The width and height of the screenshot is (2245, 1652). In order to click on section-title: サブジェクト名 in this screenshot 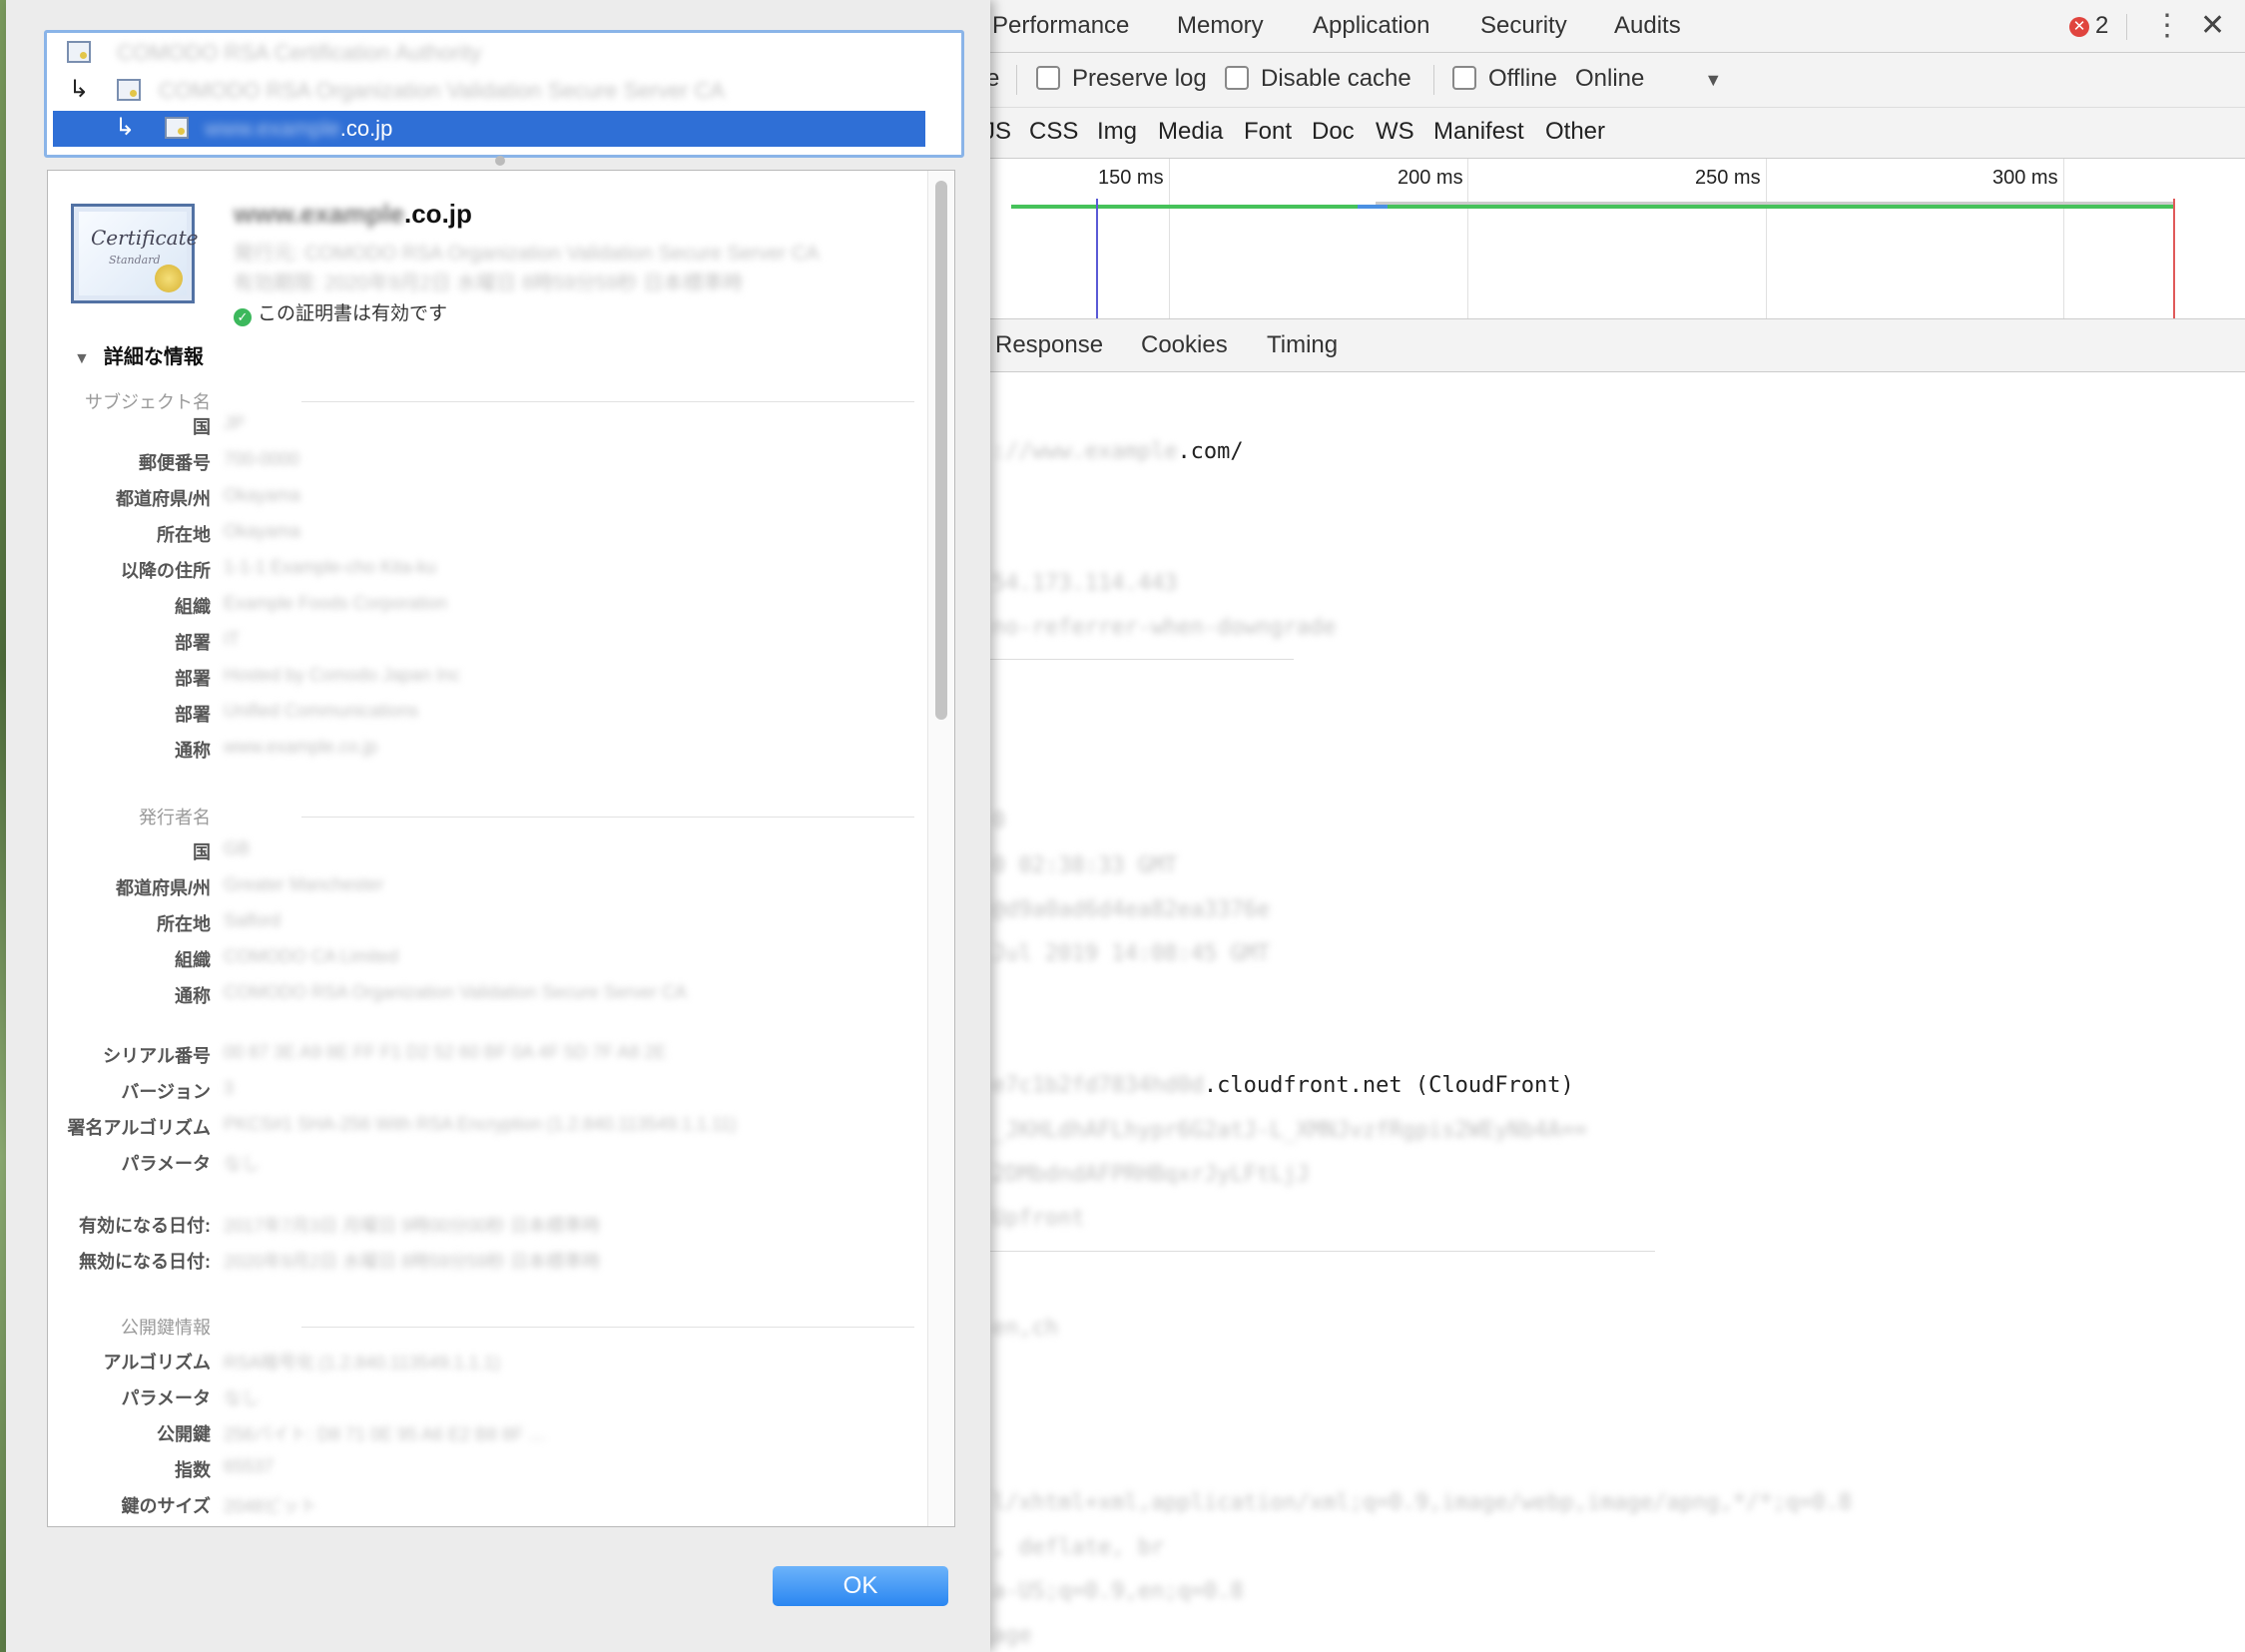, I will do `click(148, 402)`.